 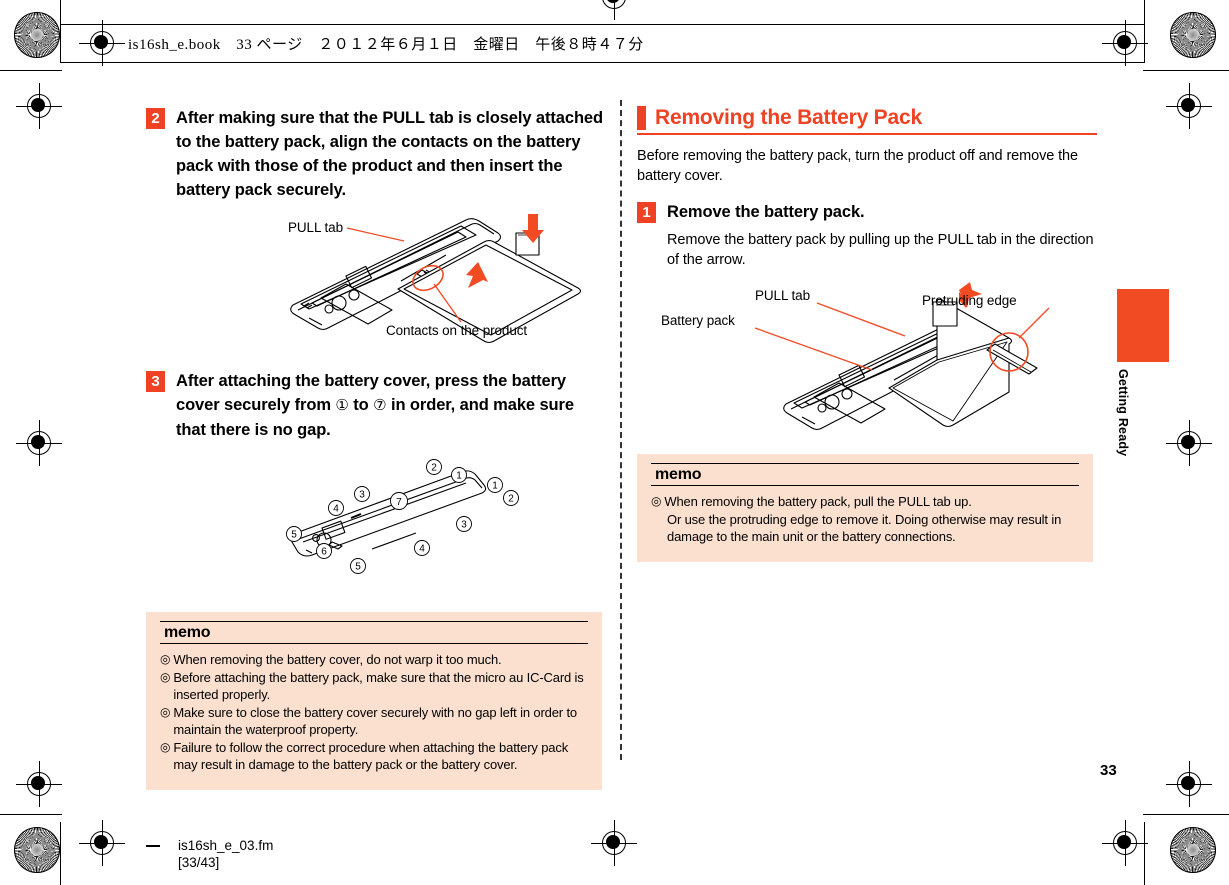 What do you see at coordinates (436, 279) in the screenshot?
I see `figure-insert-battery-pack-svg` at bounding box center [436, 279].